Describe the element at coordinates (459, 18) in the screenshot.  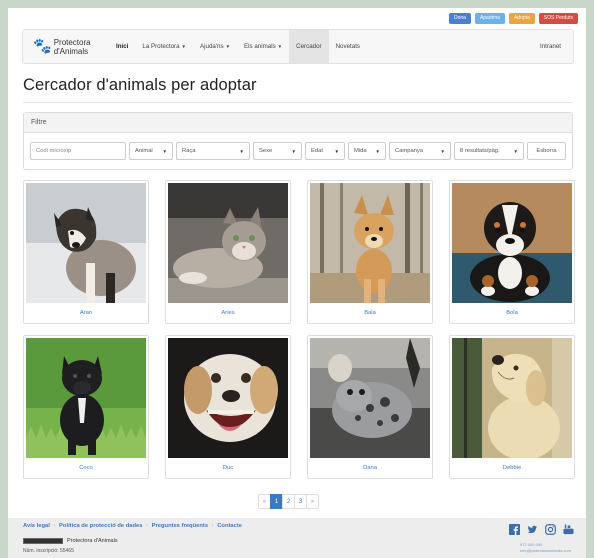
I see `donate-button: Dona` at that location.